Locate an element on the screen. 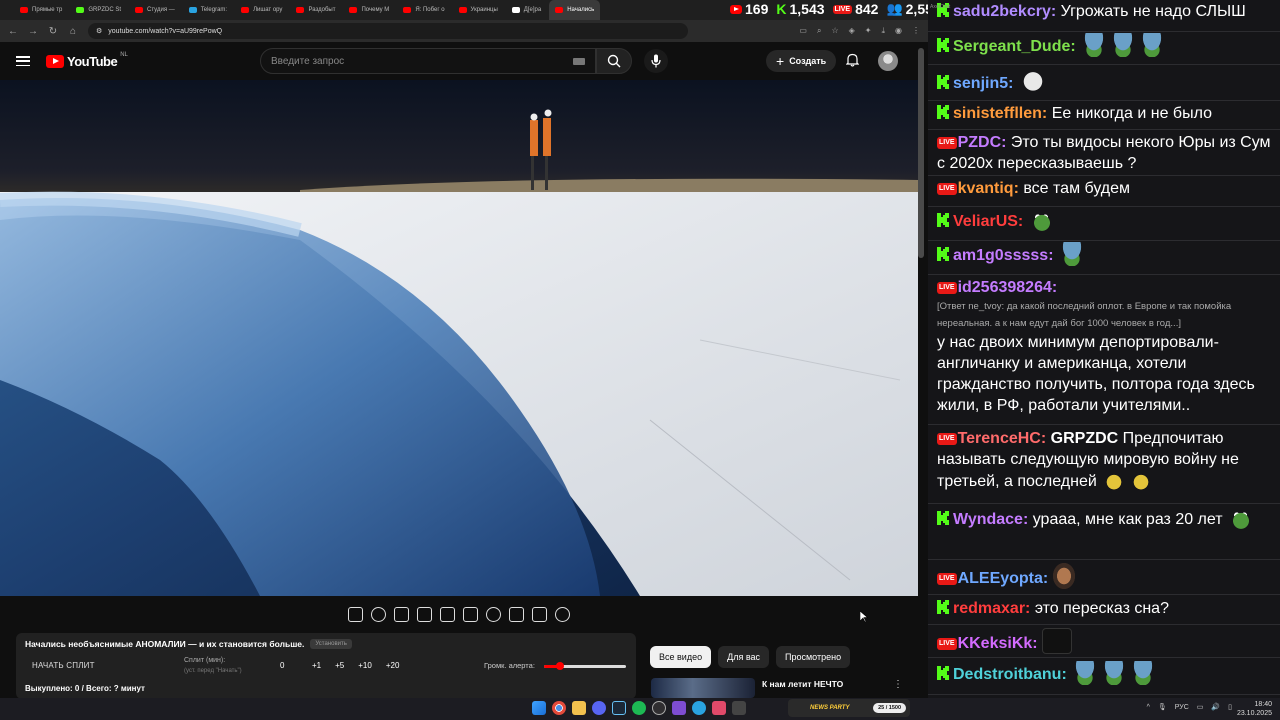 The width and height of the screenshot is (1280, 720). notifications-button is located at coordinates (852, 62).